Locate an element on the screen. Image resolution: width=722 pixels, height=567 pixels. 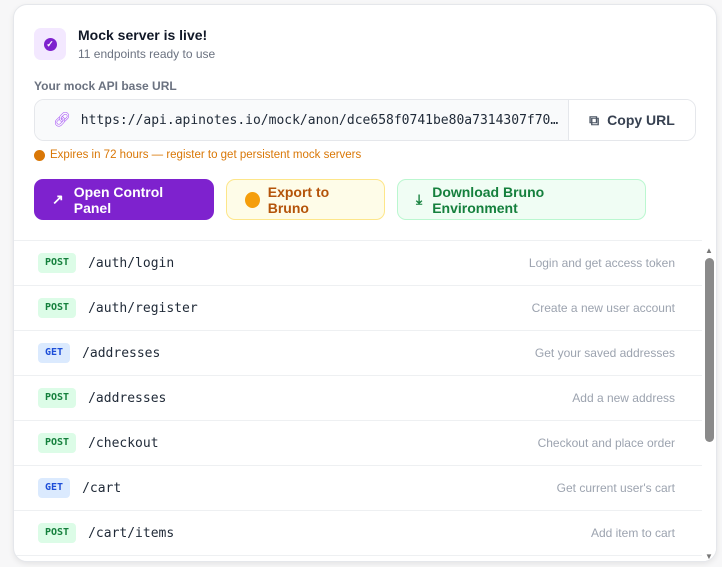
endpoint-row: POST/cart/items Add item to cart is located at coordinates (358, 533).